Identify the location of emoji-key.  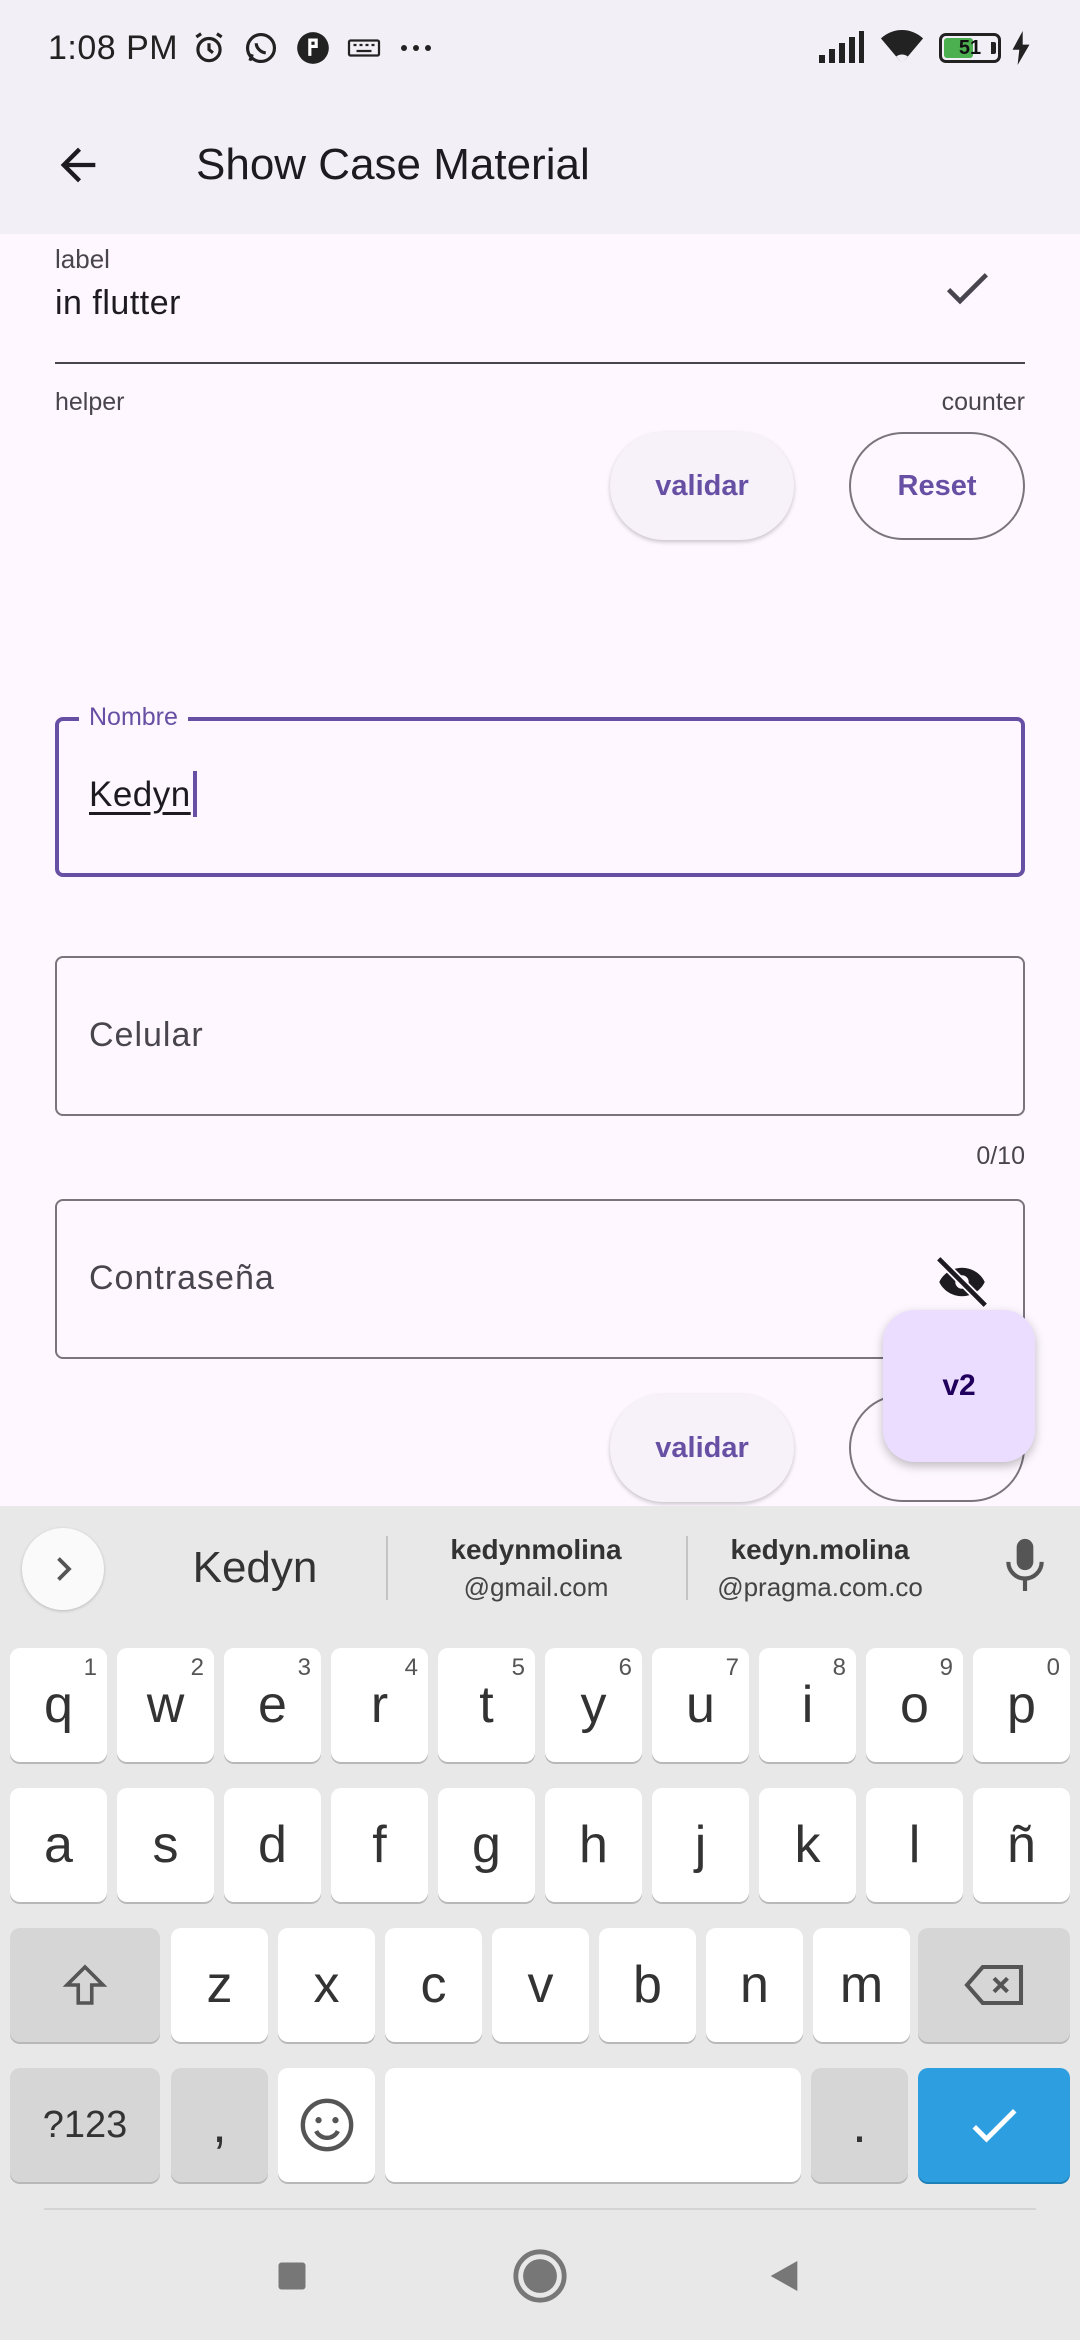
(326, 2125).